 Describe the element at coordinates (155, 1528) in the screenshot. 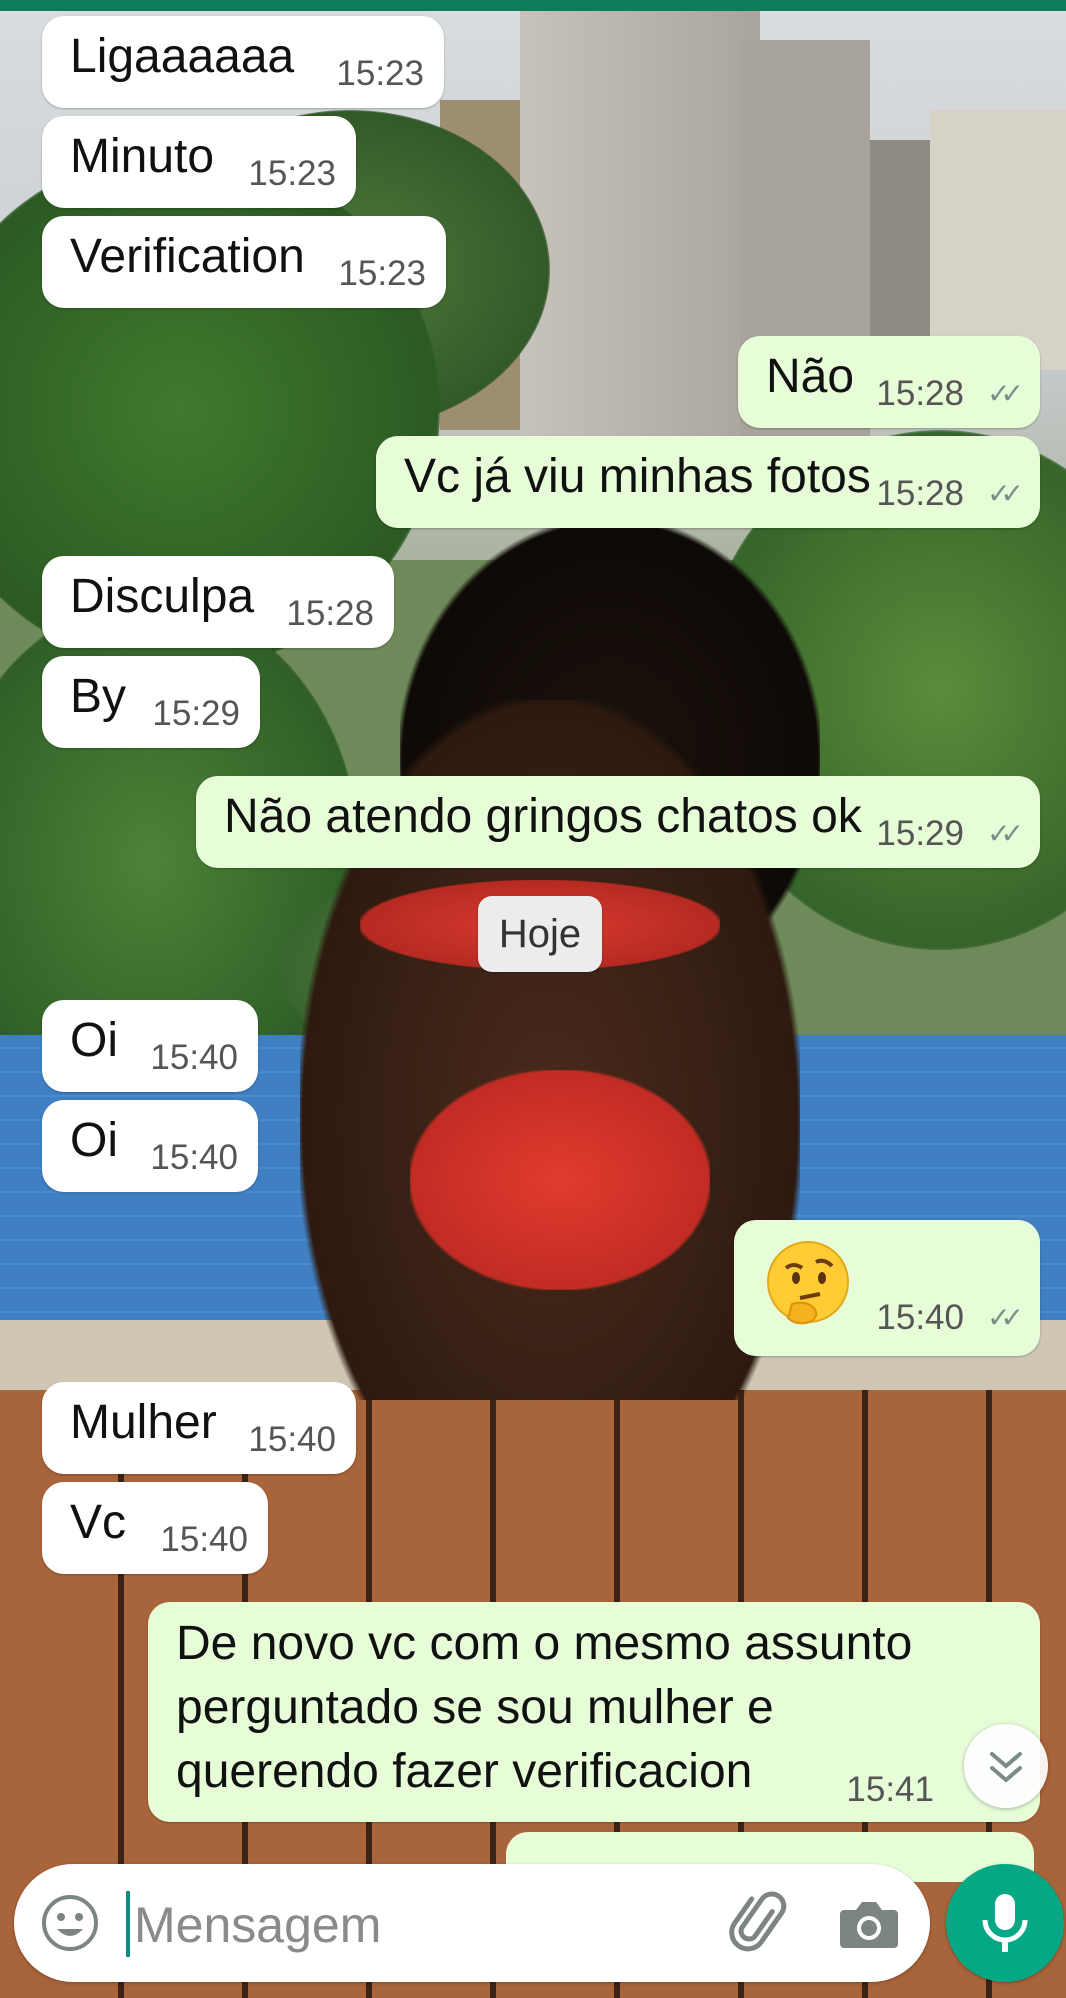

I see `message-bubble-incoming: Vc 15:40` at that location.